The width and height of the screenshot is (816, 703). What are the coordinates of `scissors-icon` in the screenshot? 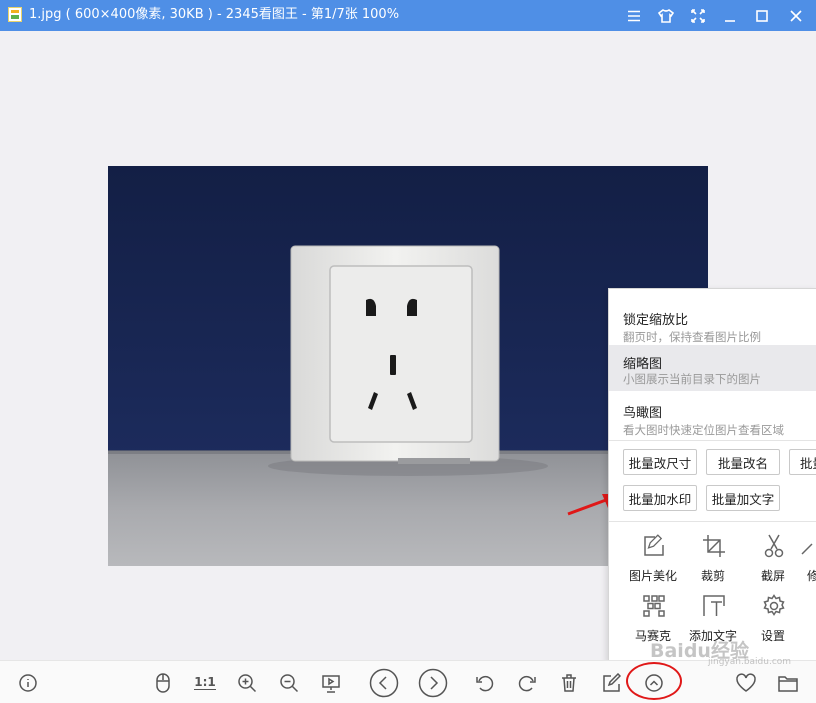 It's located at (774, 546).